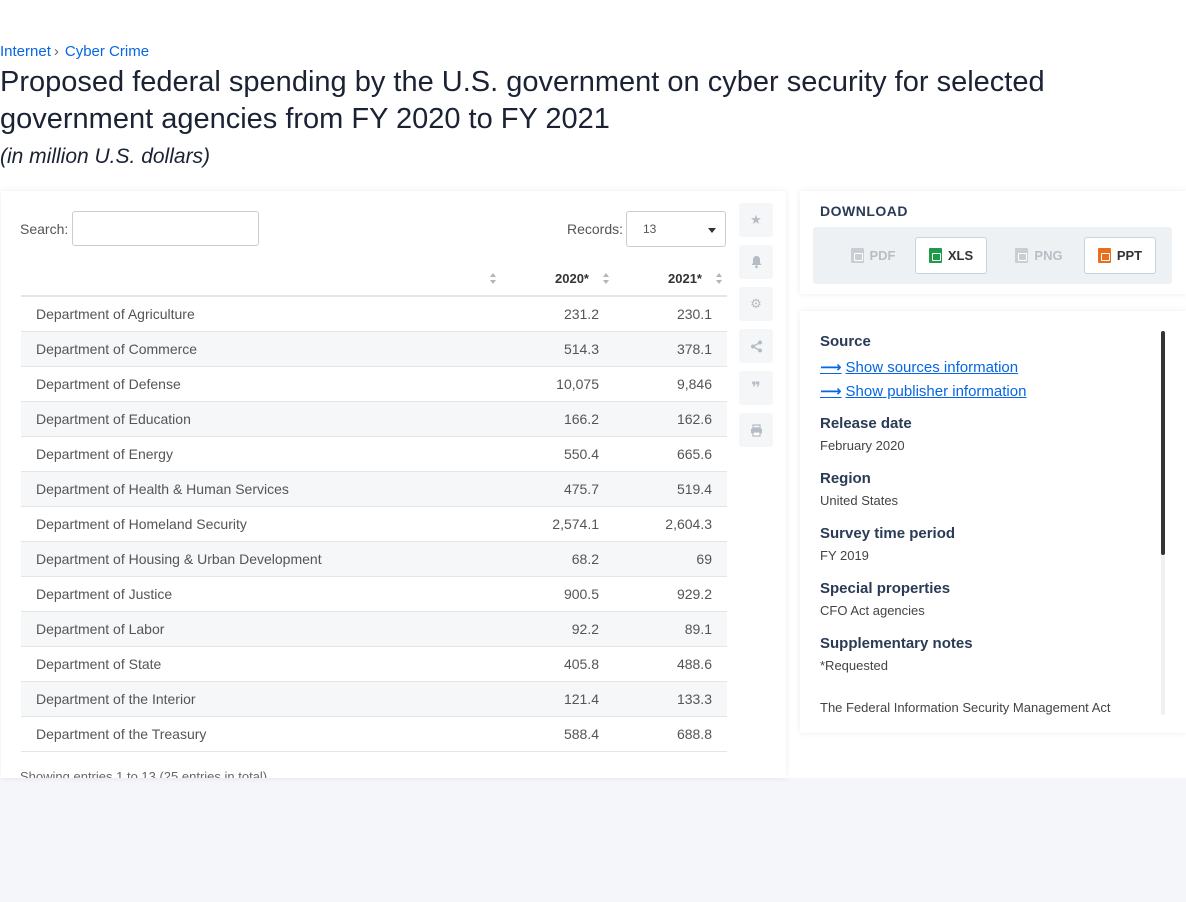 Image resolution: width=1186 pixels, height=902 pixels. I want to click on value-2020-cell: 92.2, so click(557, 629).